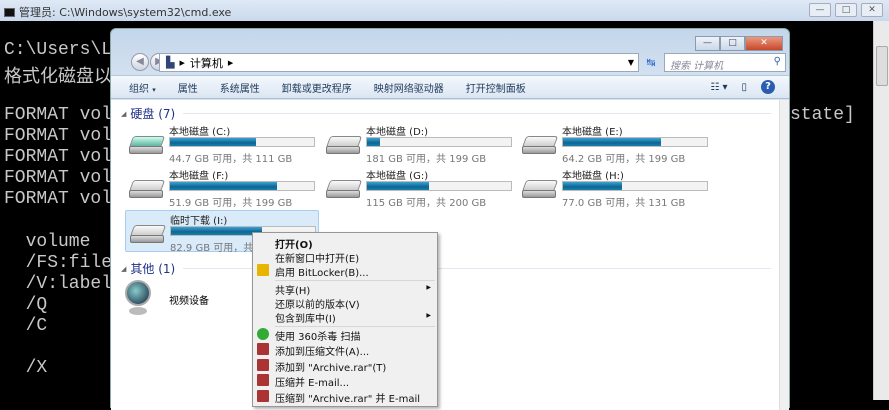 The image size is (889, 410). Describe the element at coordinates (624, 159) in the screenshot. I see `drive-space: 64.2 GB 可用，共 199 GB` at that location.